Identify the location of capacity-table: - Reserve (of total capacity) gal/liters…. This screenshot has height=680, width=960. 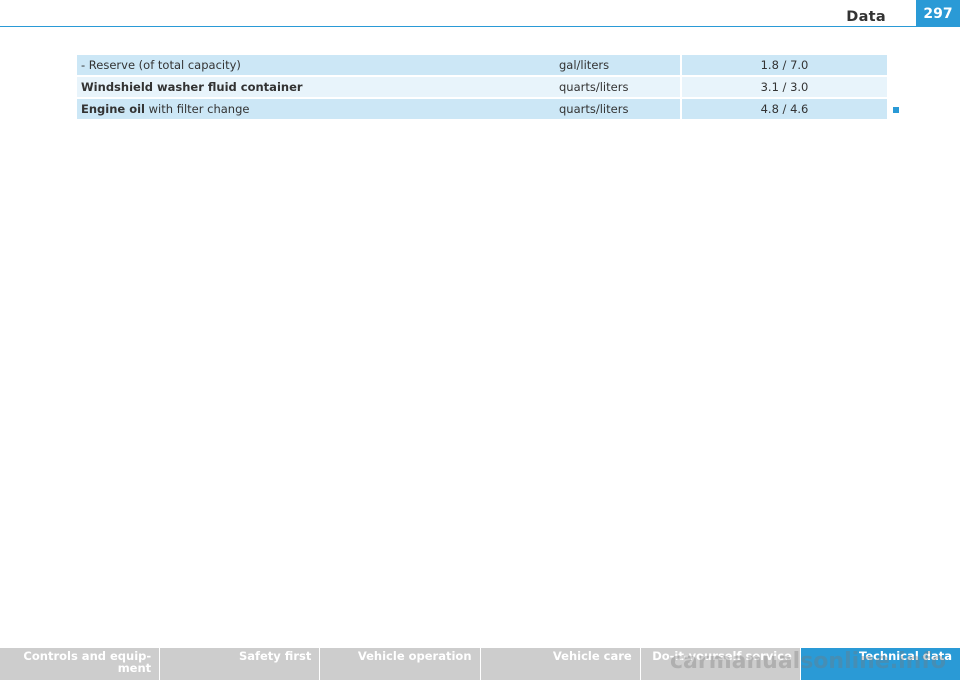
(482, 88).